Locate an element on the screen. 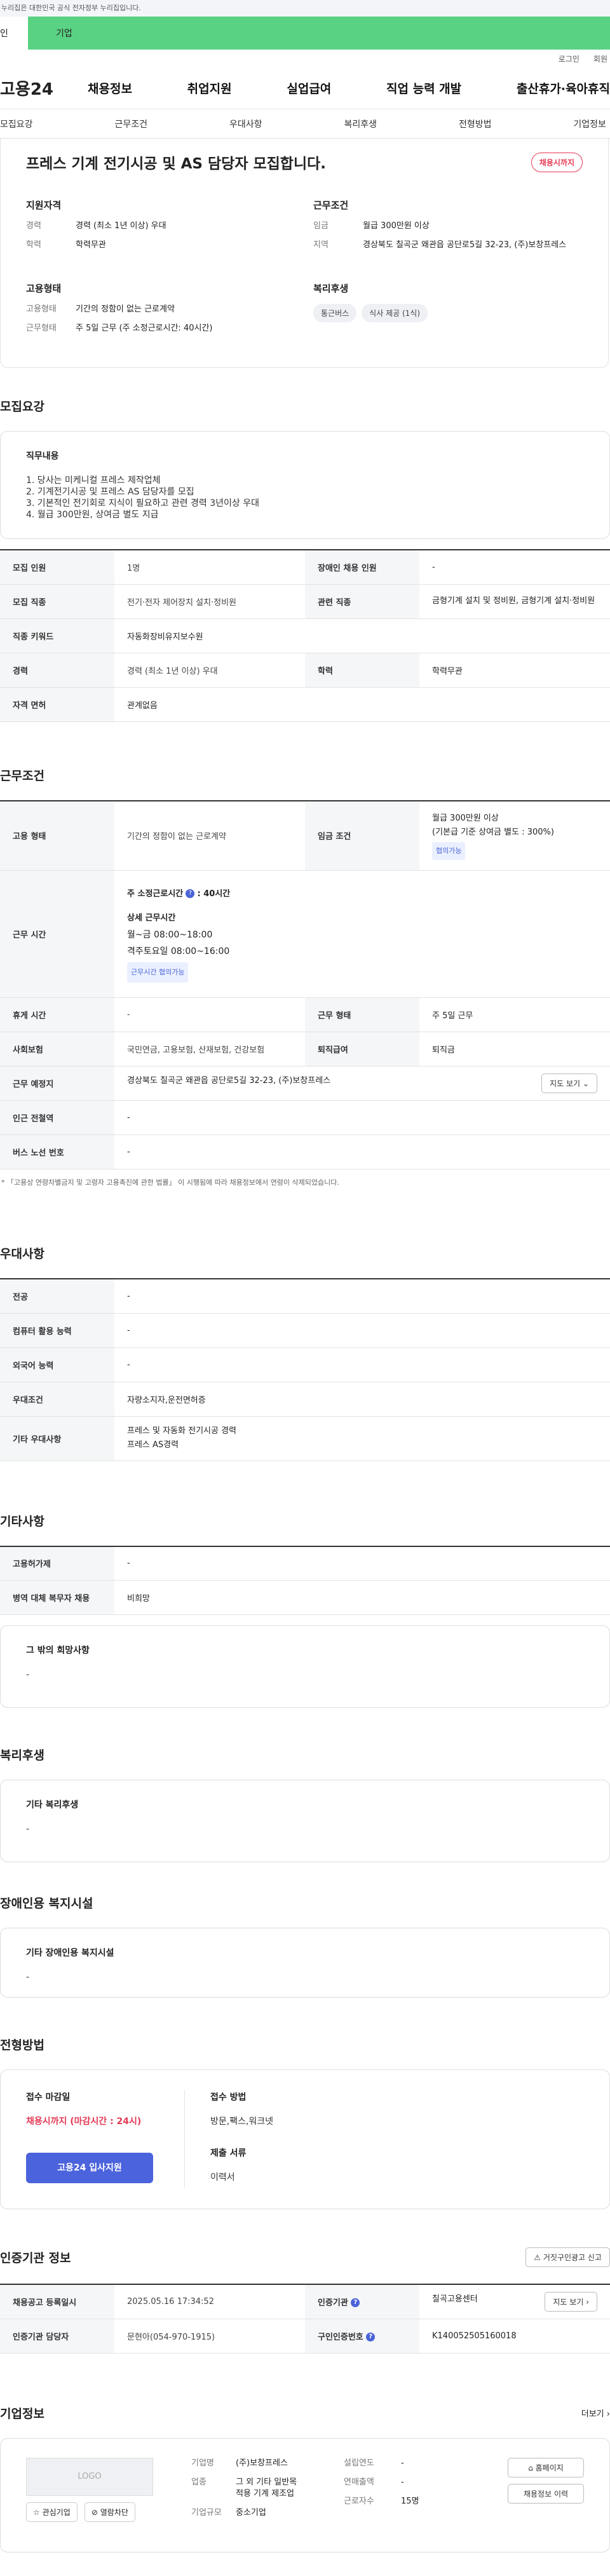  etc-table: 고용허가제 - 병역 대체 복무자 채용 비희망 is located at coordinates (305, 1580).